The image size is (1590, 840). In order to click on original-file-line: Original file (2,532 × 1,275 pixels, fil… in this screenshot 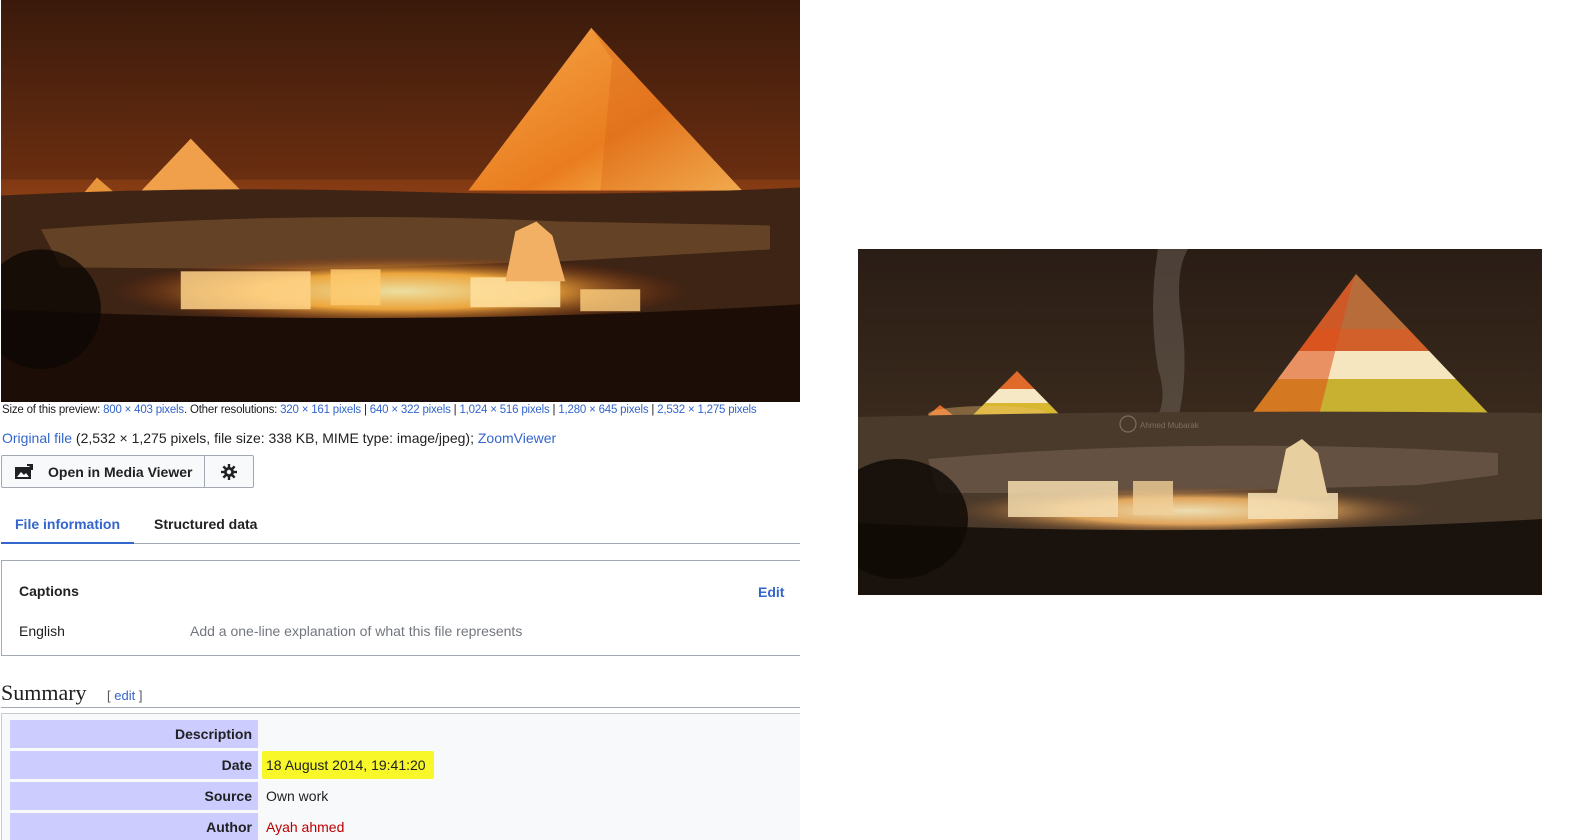, I will do `click(279, 438)`.